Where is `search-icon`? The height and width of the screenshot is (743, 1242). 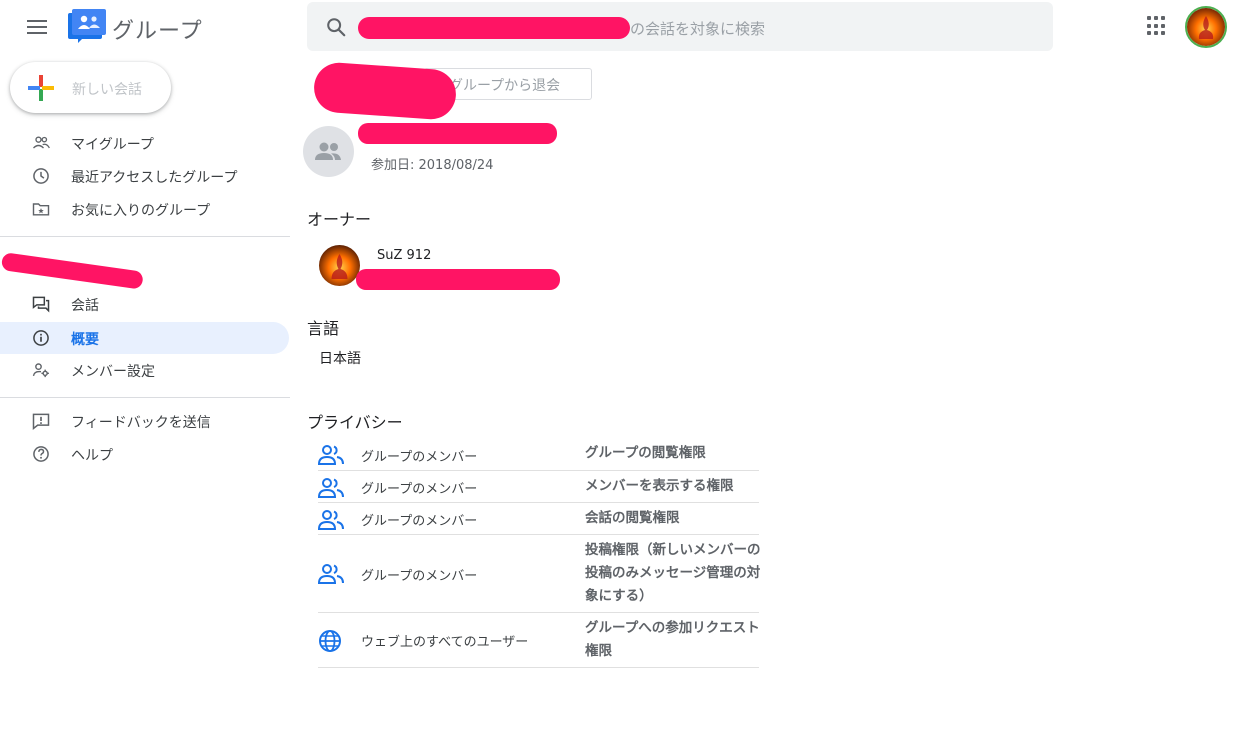
search-icon is located at coordinates (336, 27).